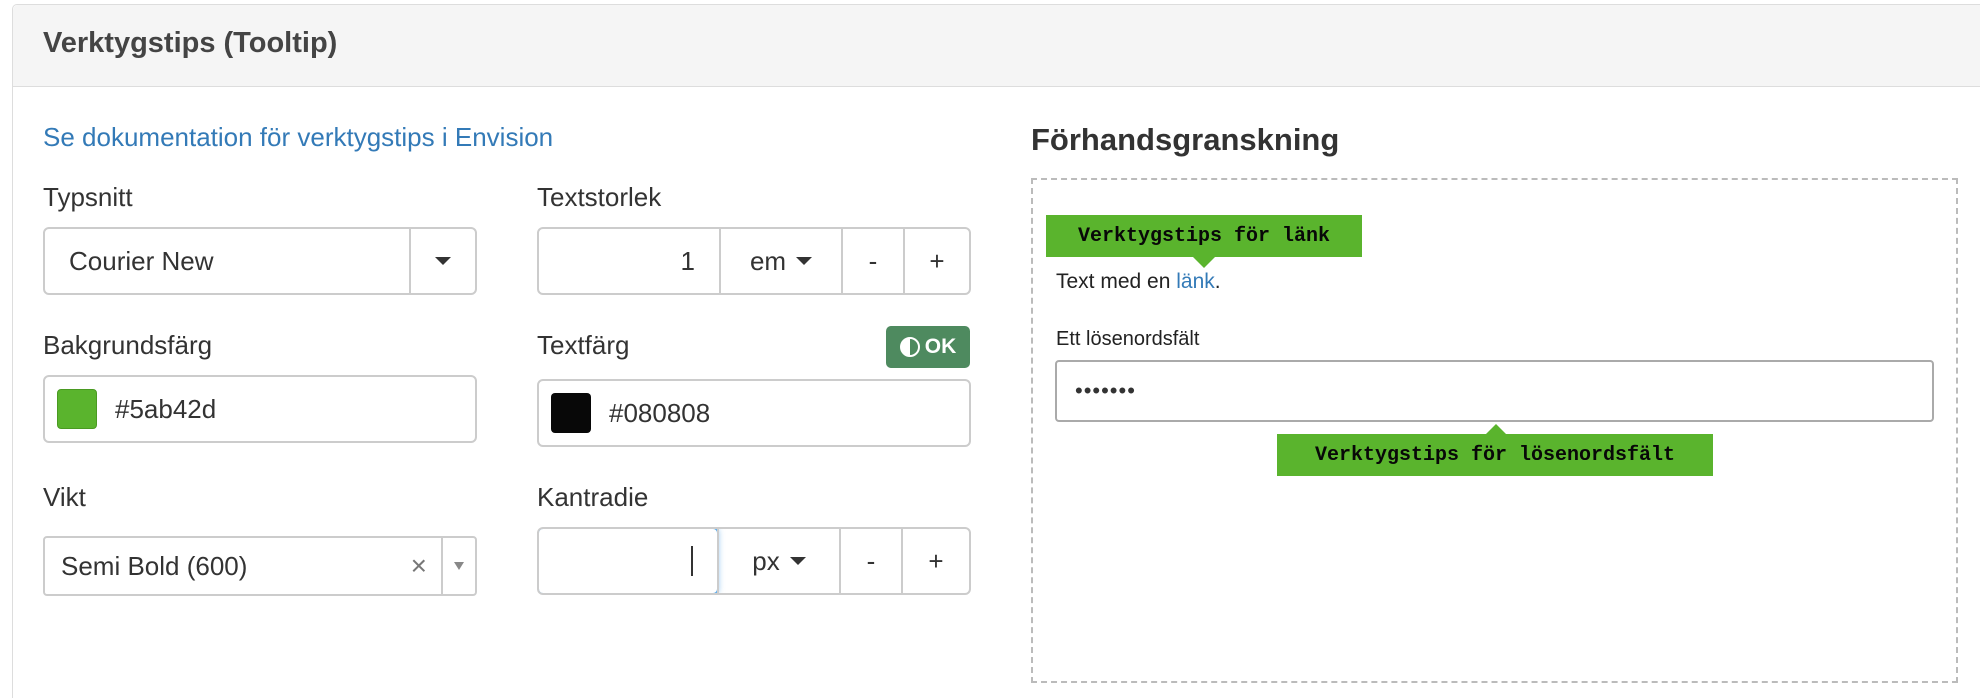  I want to click on weight-dropdown-button, so click(458, 566).